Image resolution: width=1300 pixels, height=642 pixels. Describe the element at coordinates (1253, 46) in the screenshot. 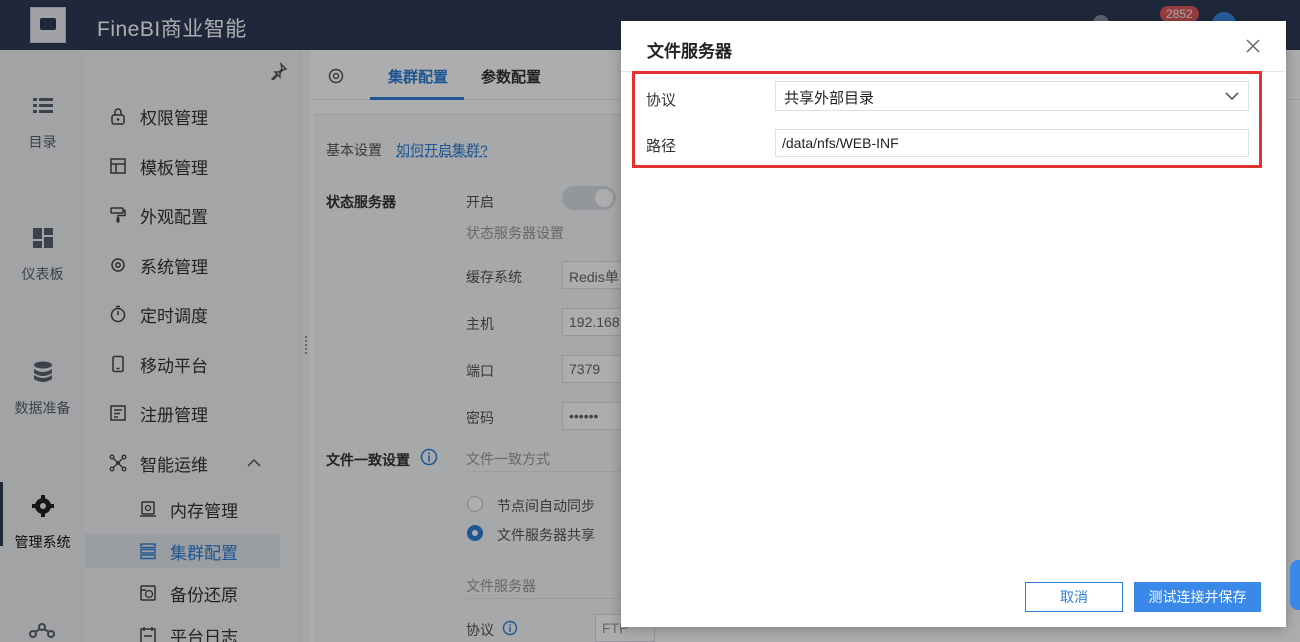

I see `close-icon` at that location.